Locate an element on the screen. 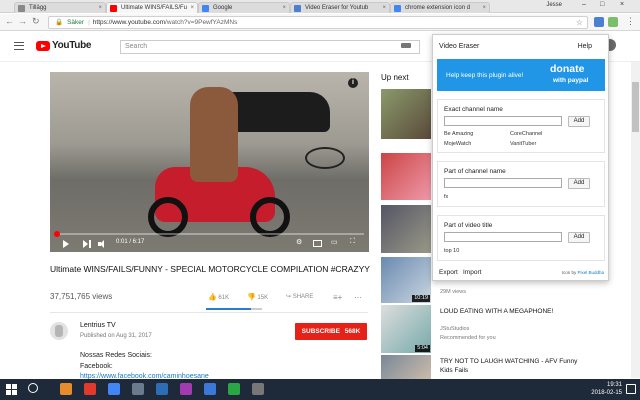  like-button: 👍 61K is located at coordinates (218, 297).